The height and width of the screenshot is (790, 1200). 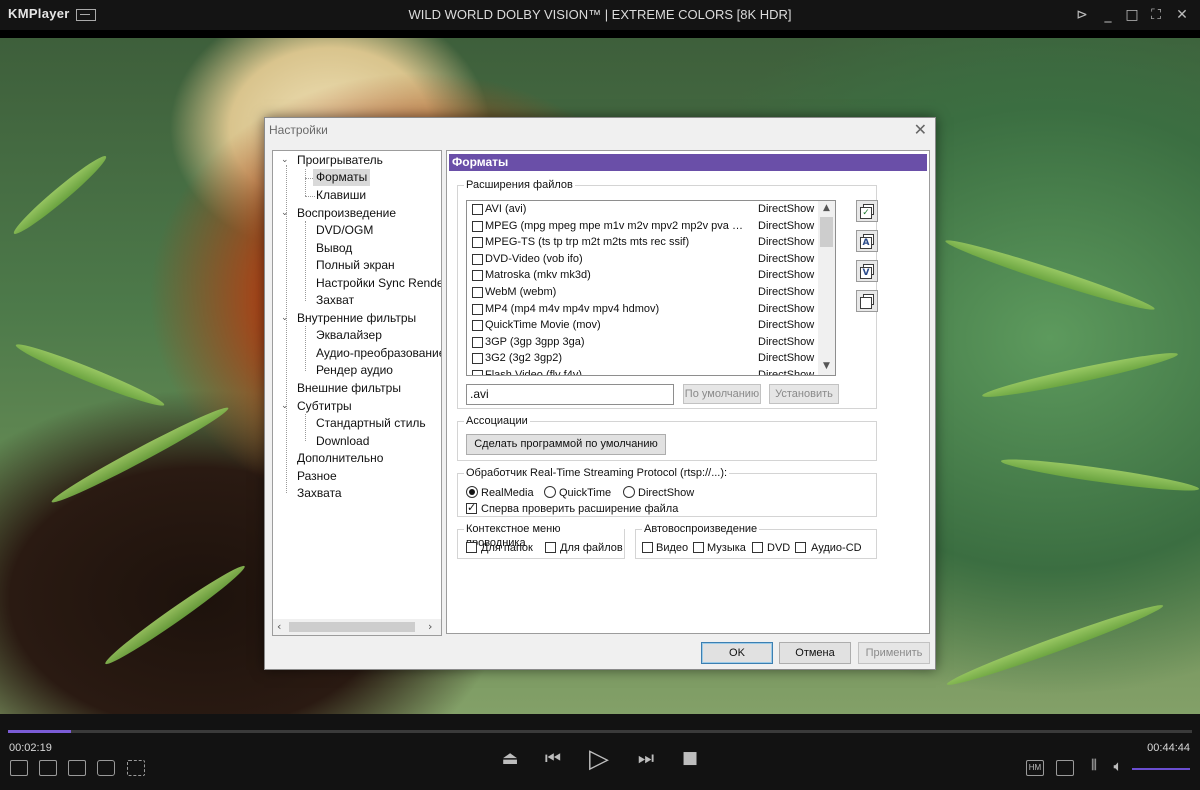 I want to click on list-vscrollbar: ▲ ▼, so click(x=826, y=288).